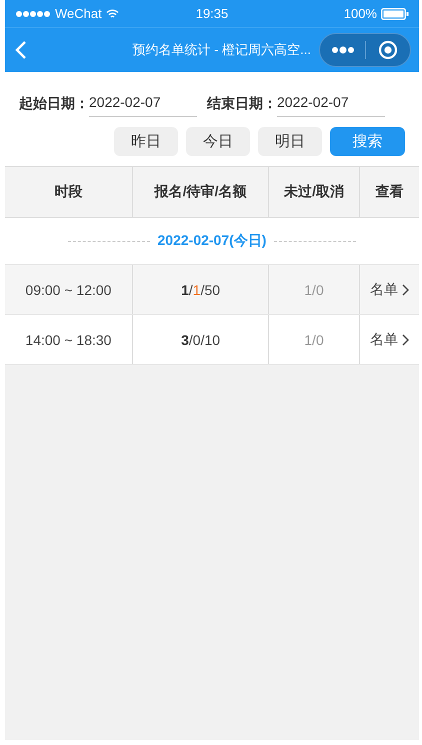 The height and width of the screenshot is (745, 422). Describe the element at coordinates (112, 13) in the screenshot. I see `wifi-icon` at that location.